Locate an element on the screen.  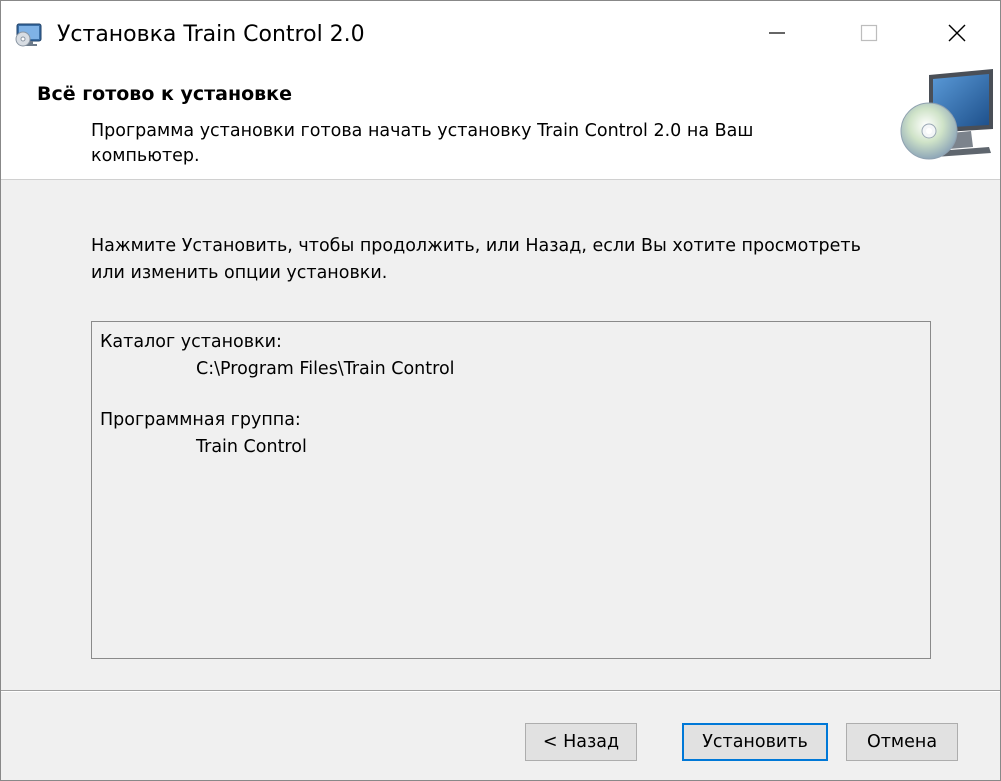
program-group-label: Программная группа: is located at coordinates (200, 420).